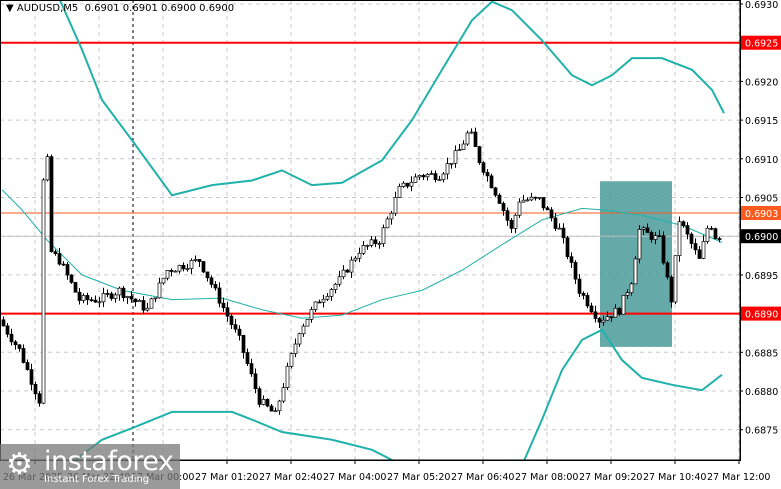 This screenshot has height=489, width=781. Describe the element at coordinates (623, 394) in the screenshot. I see `bollinger-lower` at that location.